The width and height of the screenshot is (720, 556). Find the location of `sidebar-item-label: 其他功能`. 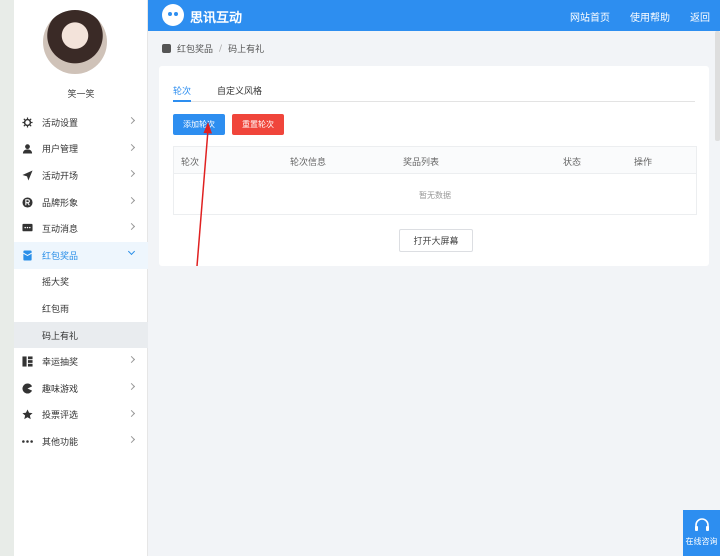

sidebar-item-label: 其他功能 is located at coordinates (60, 442).